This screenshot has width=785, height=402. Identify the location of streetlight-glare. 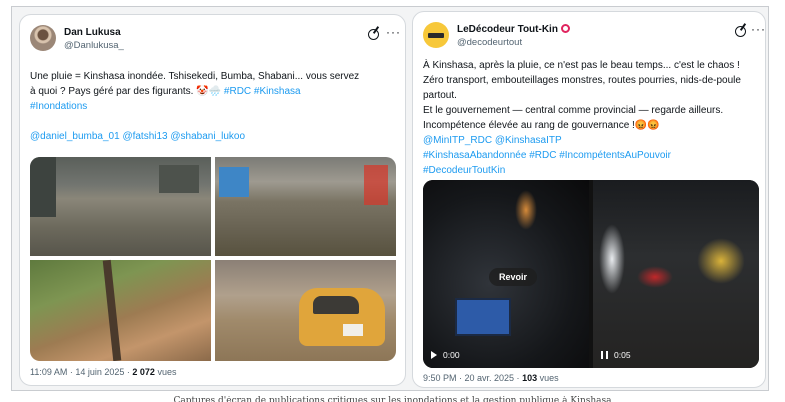
(721, 261).